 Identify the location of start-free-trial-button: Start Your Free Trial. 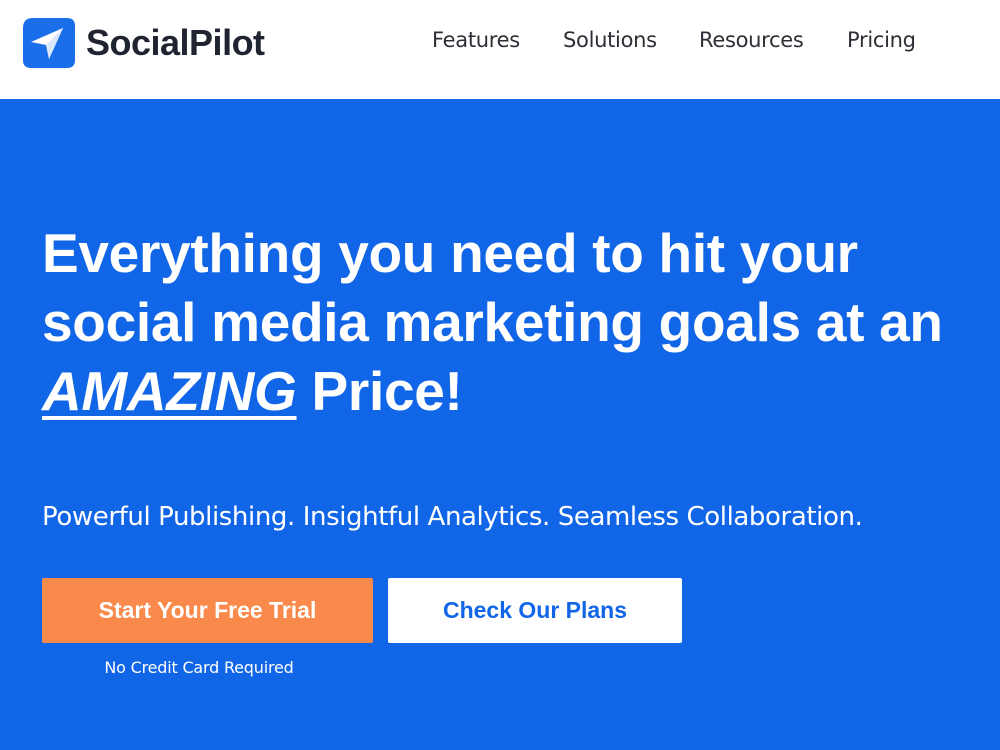
(207, 610).